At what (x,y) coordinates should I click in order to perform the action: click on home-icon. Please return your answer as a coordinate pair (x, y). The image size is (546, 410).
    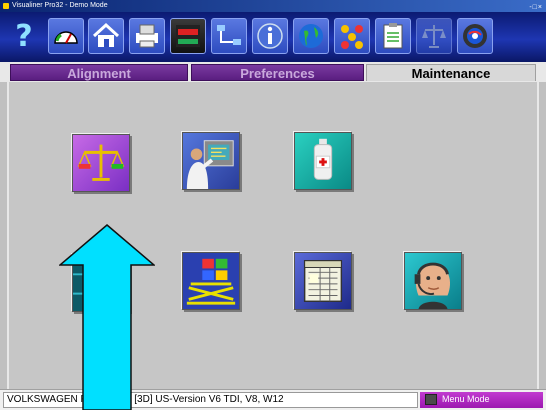
    Looking at the image, I should click on (106, 34).